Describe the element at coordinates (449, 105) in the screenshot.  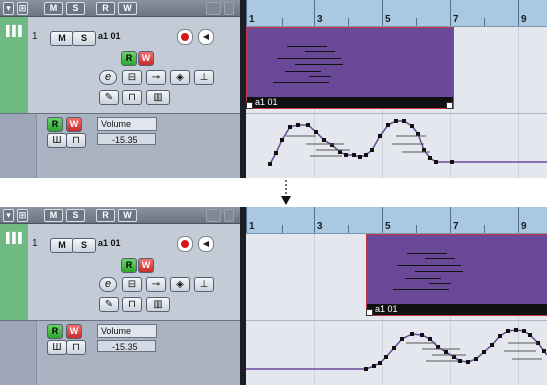
I see `volume-handle` at that location.